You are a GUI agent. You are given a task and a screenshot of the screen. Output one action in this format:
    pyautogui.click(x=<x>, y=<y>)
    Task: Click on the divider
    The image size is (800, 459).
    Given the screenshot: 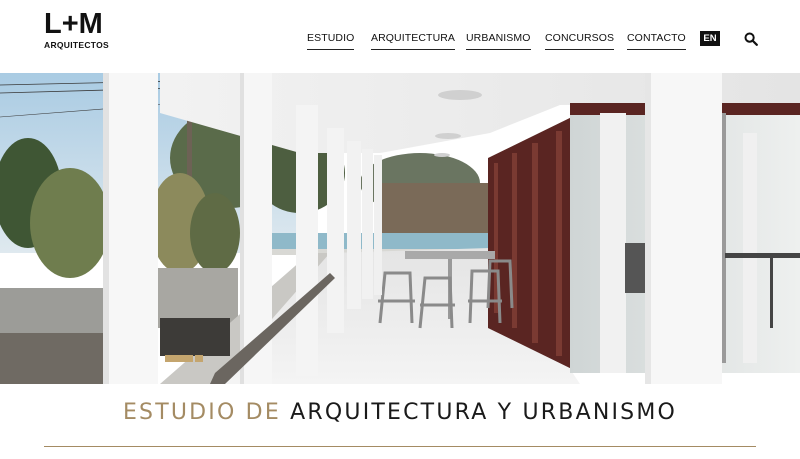 What is the action you would take?
    pyautogui.click(x=400, y=446)
    